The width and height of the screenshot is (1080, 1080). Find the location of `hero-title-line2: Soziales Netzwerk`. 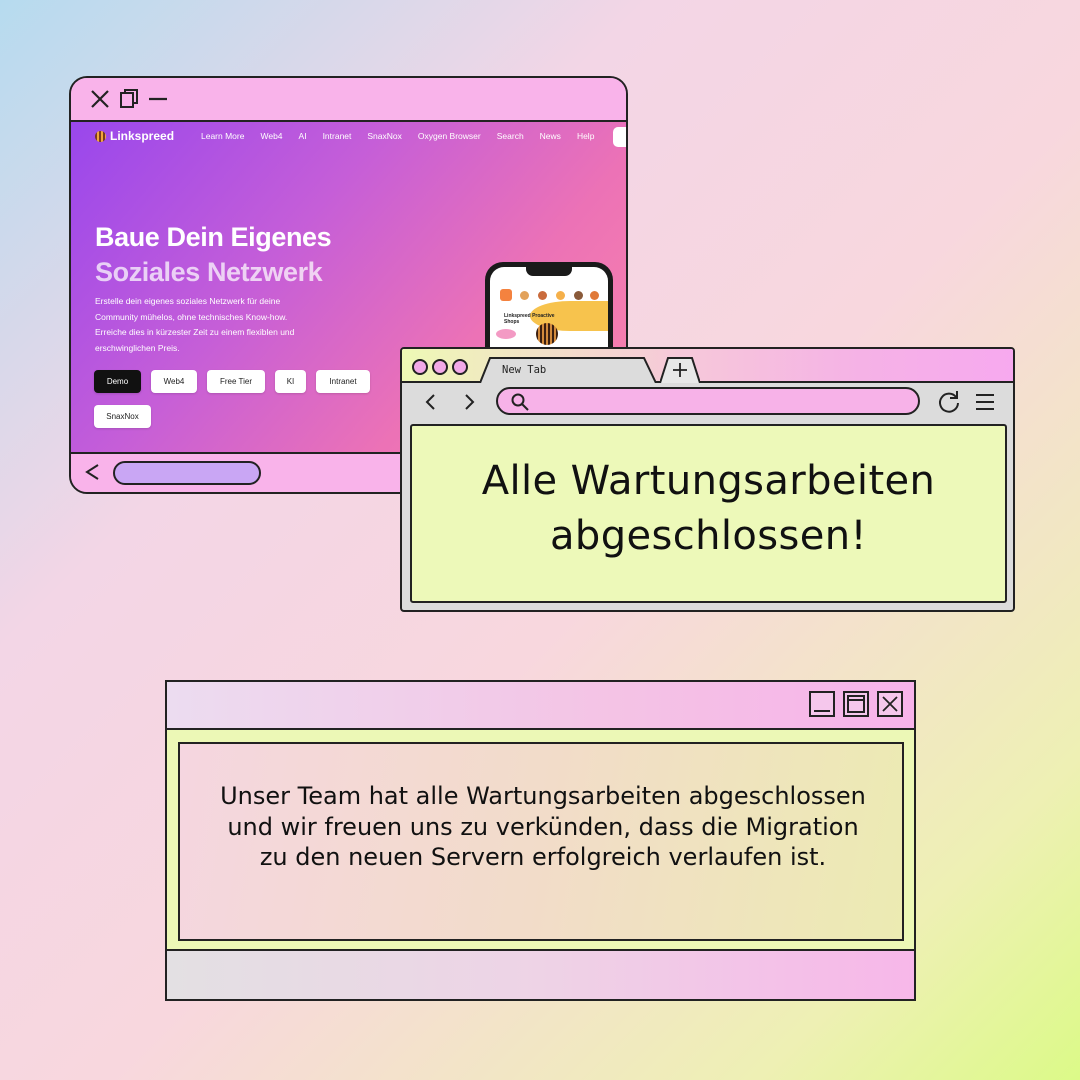

hero-title-line2: Soziales Netzwerk is located at coordinates (209, 272).